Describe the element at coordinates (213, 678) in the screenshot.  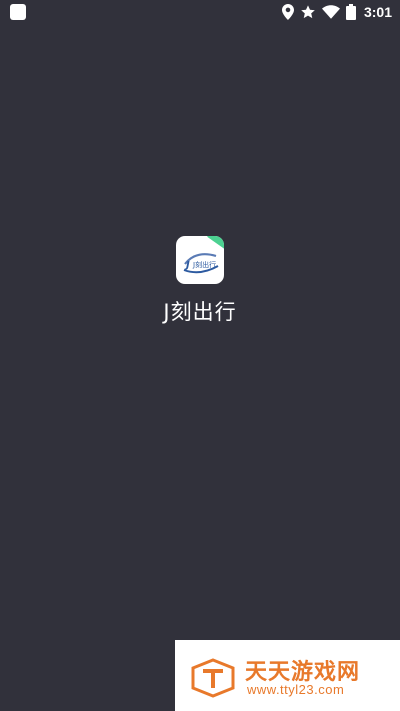
I see `watermark-logo-icon` at that location.